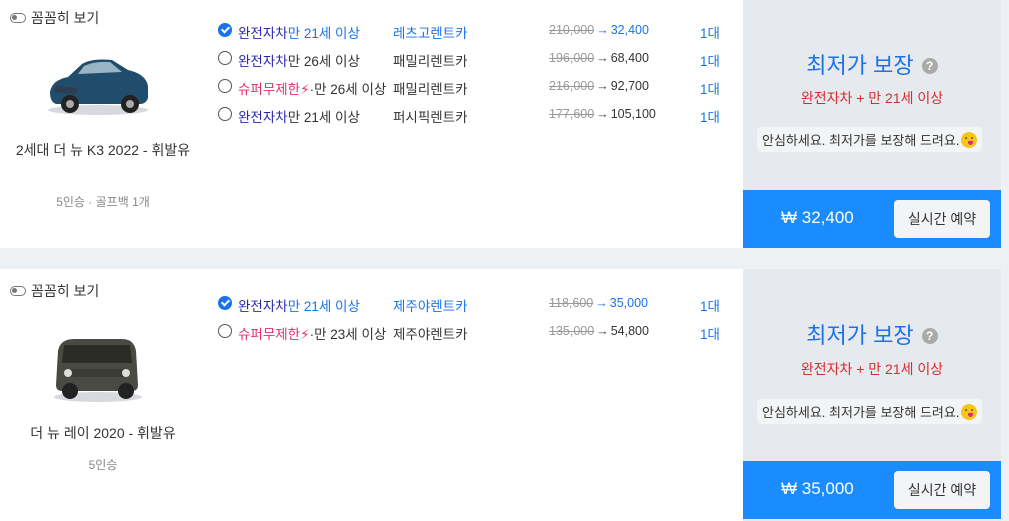  Describe the element at coordinates (312, 333) in the screenshot. I see `option-condition: 슈퍼무제한⚡·만 23세 이상` at that location.